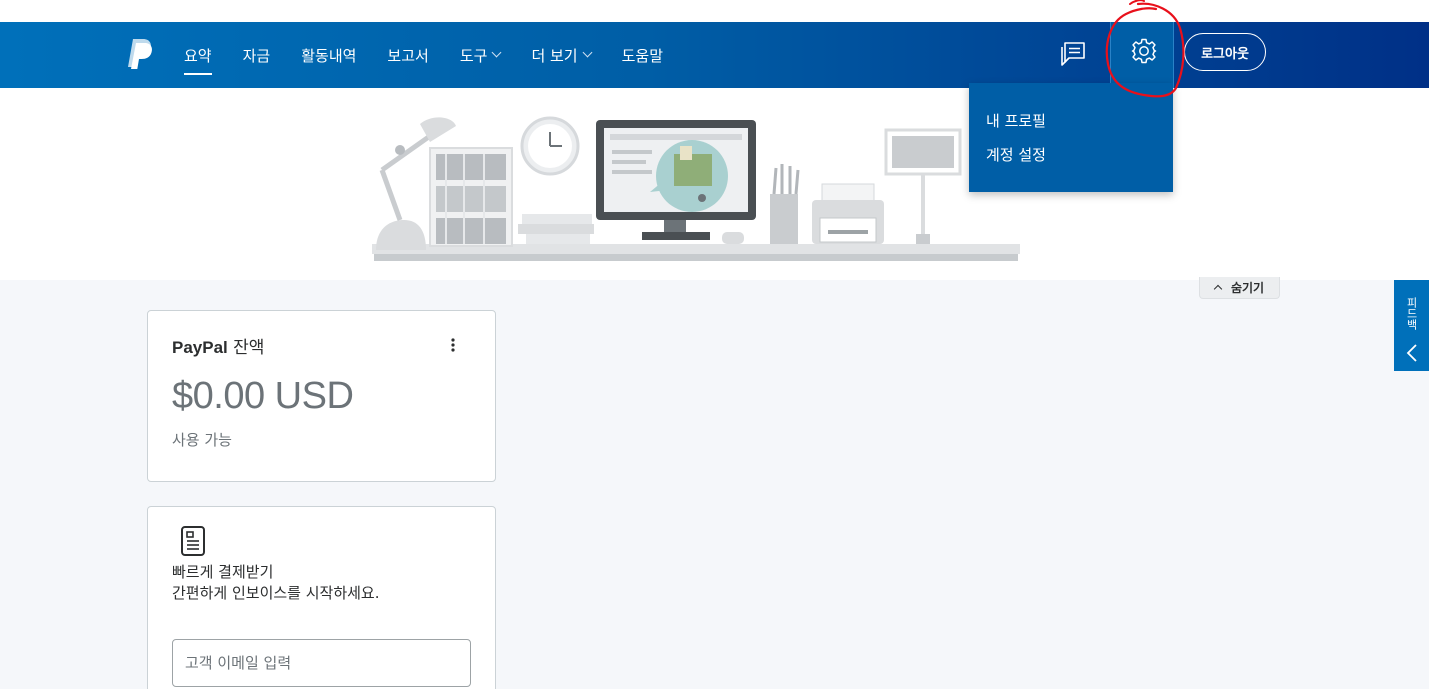 The image size is (1429, 689). What do you see at coordinates (193, 541) in the screenshot?
I see `invoice-icon` at bounding box center [193, 541].